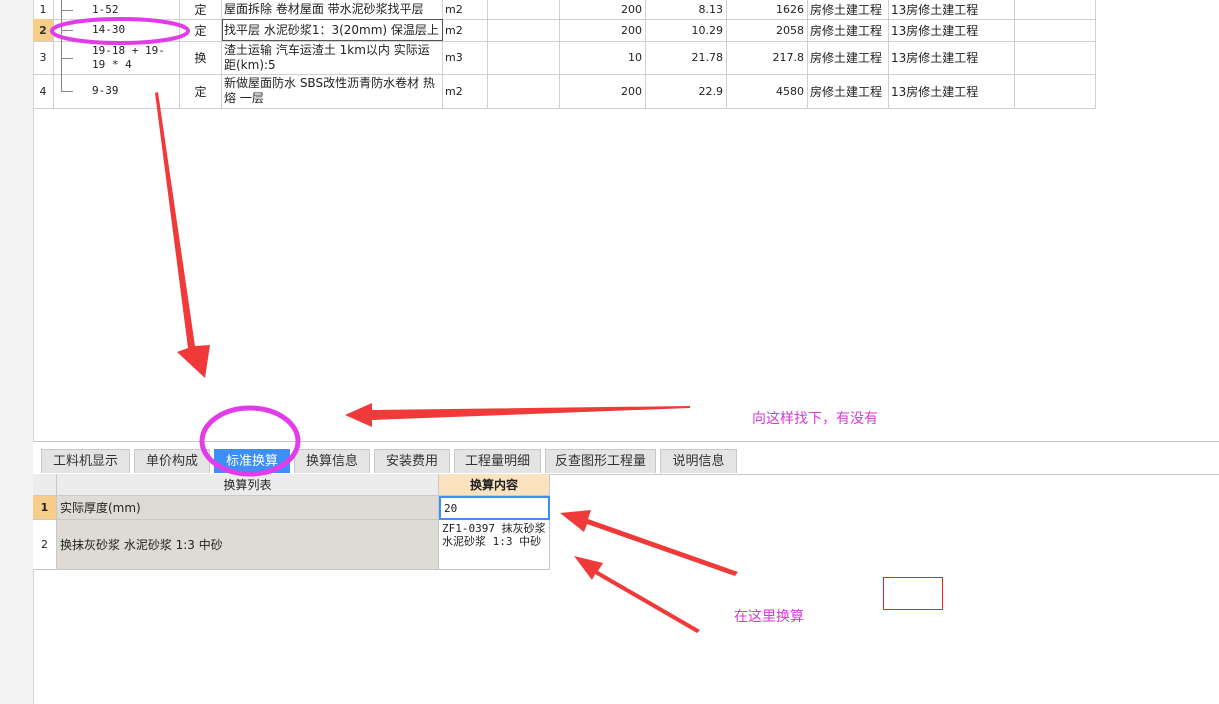 The height and width of the screenshot is (704, 1219). What do you see at coordinates (182, 235) in the screenshot?
I see `arrow-down` at bounding box center [182, 235].